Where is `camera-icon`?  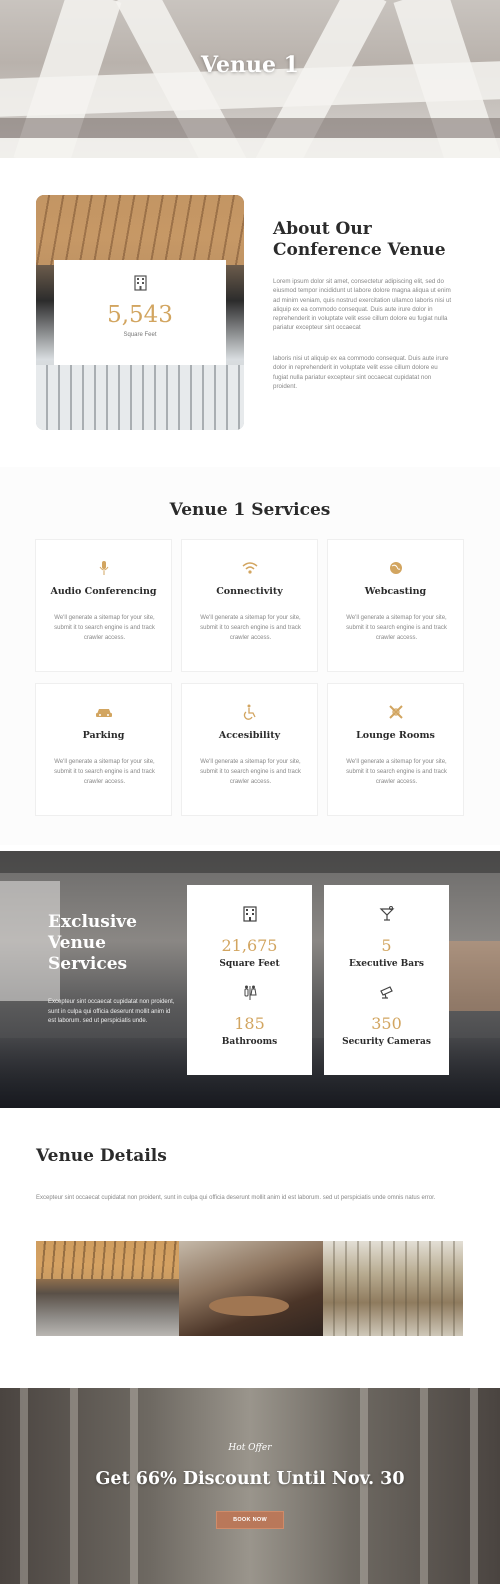
camera-icon is located at coordinates (386, 992).